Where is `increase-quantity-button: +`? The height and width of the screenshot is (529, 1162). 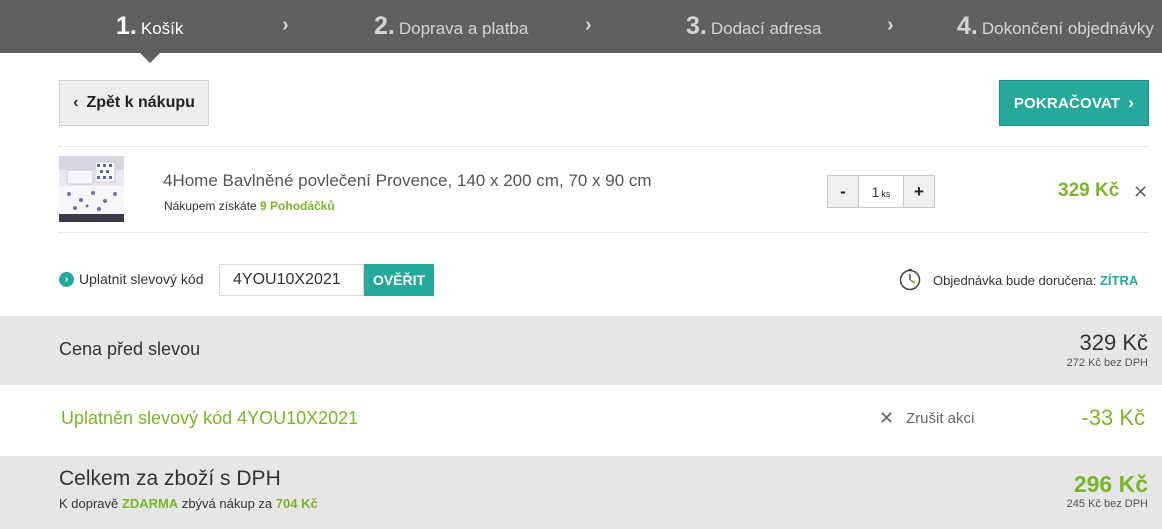 increase-quantity-button: + is located at coordinates (918, 191).